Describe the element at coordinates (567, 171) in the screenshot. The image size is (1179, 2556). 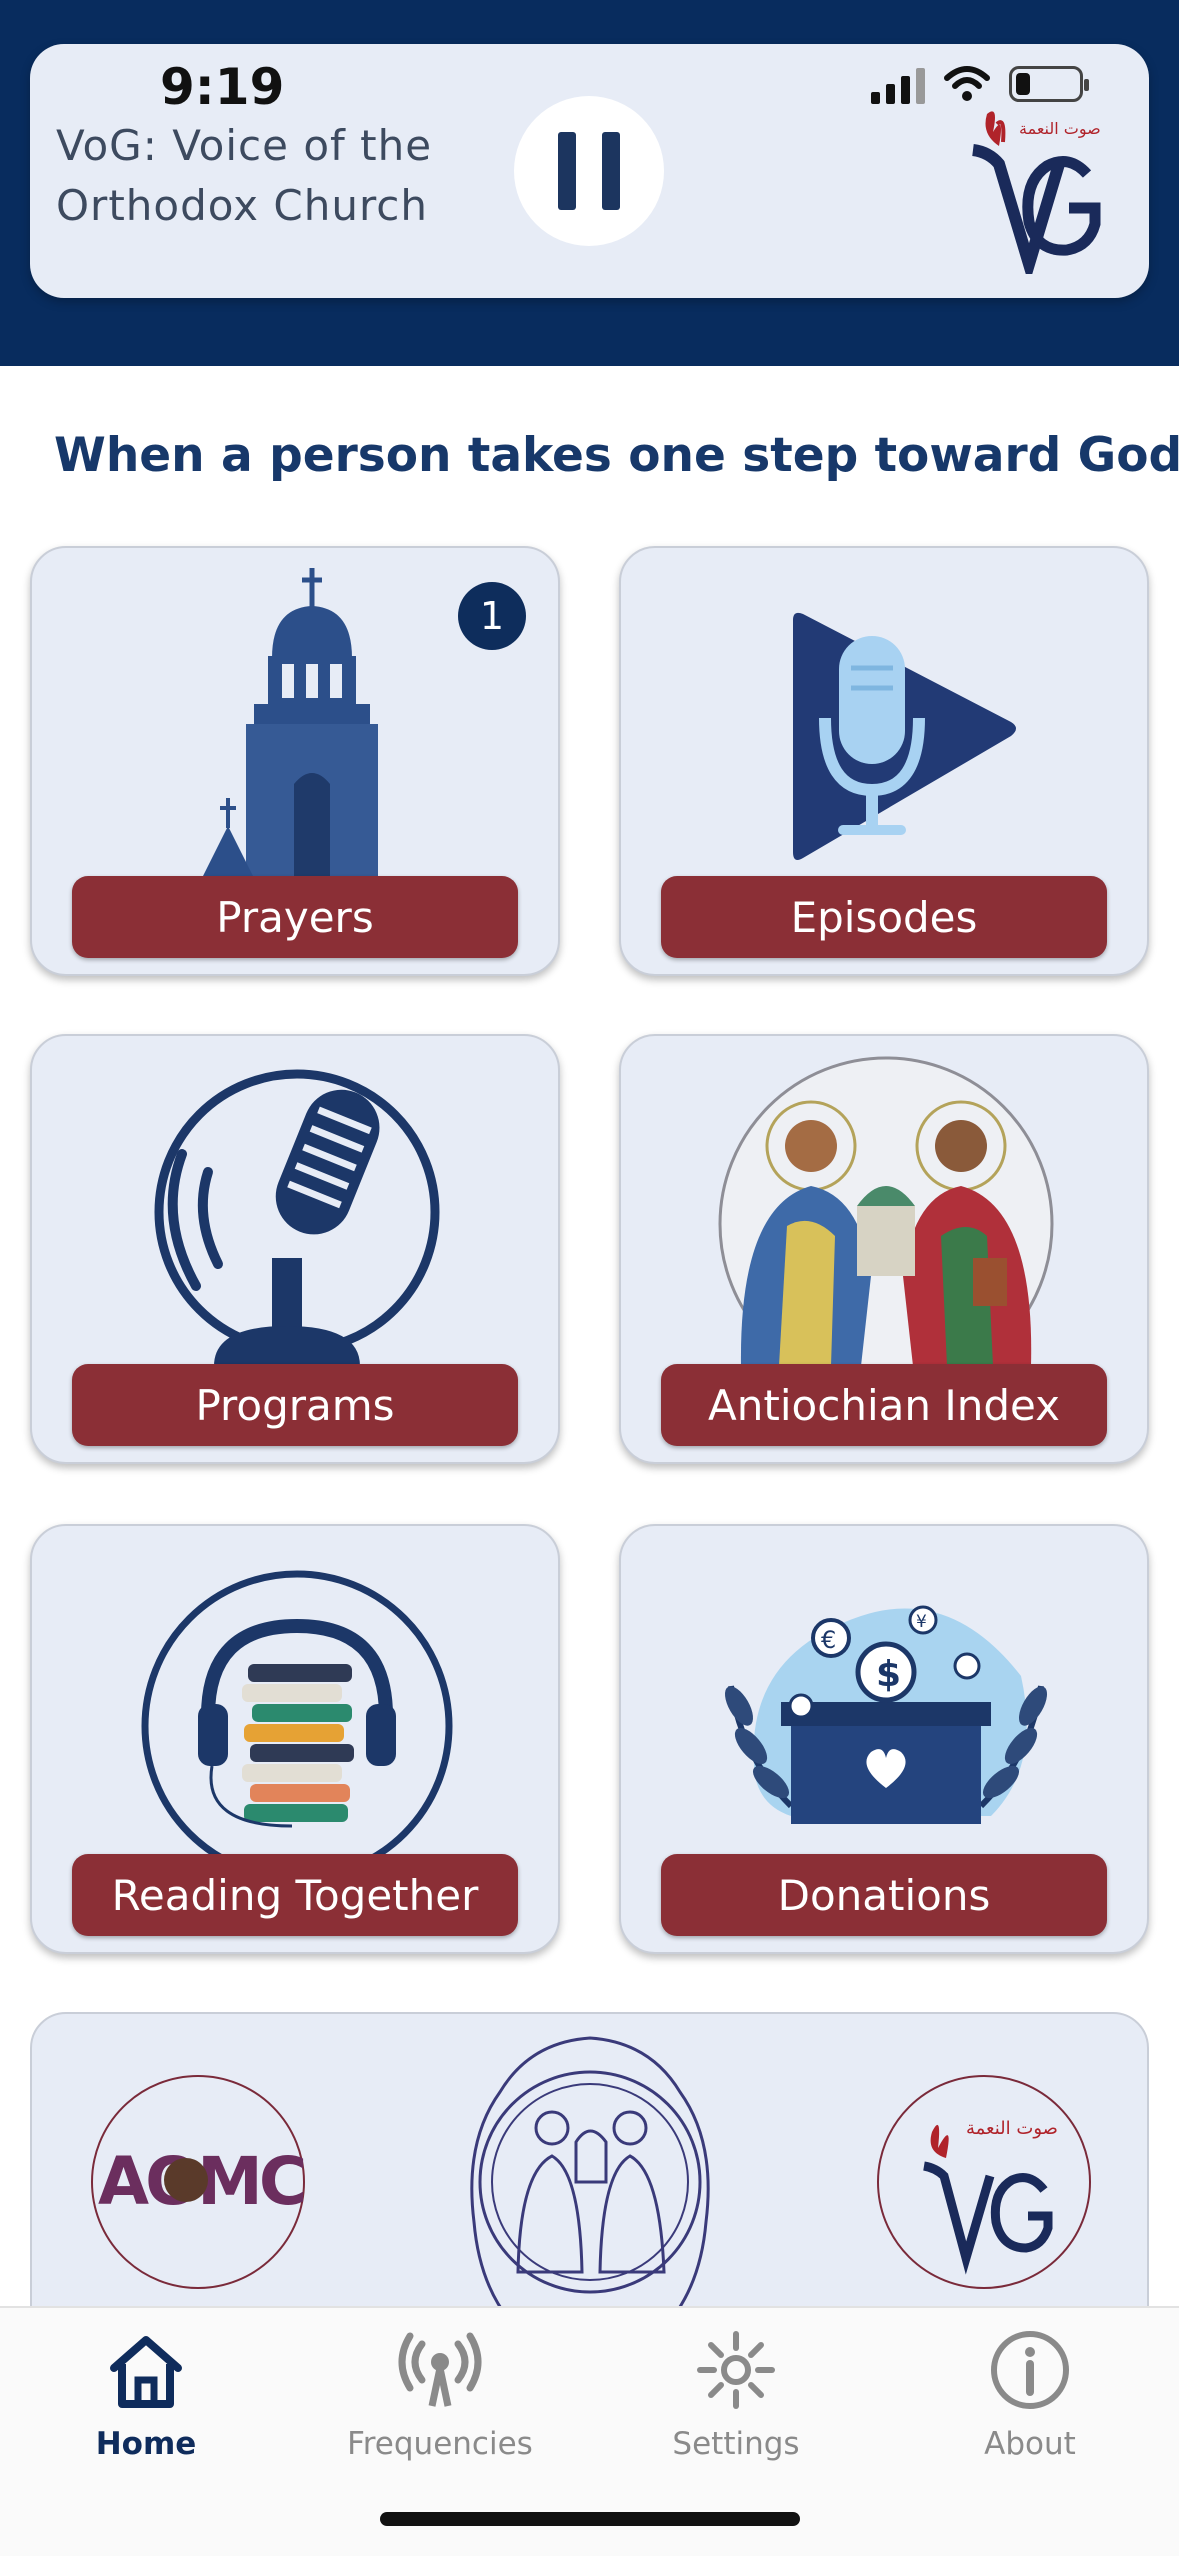
I see `pause-icon` at that location.